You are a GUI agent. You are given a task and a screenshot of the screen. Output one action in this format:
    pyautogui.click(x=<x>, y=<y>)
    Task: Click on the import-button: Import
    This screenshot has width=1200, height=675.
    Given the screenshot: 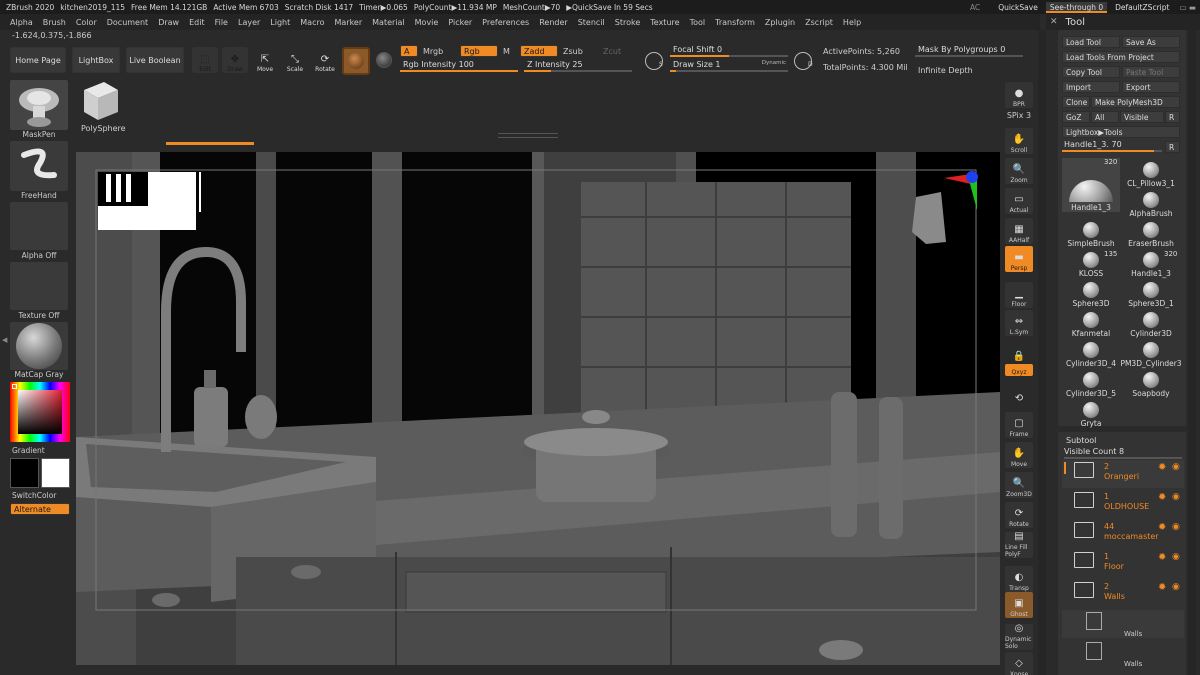 What is the action you would take?
    pyautogui.click(x=1091, y=87)
    